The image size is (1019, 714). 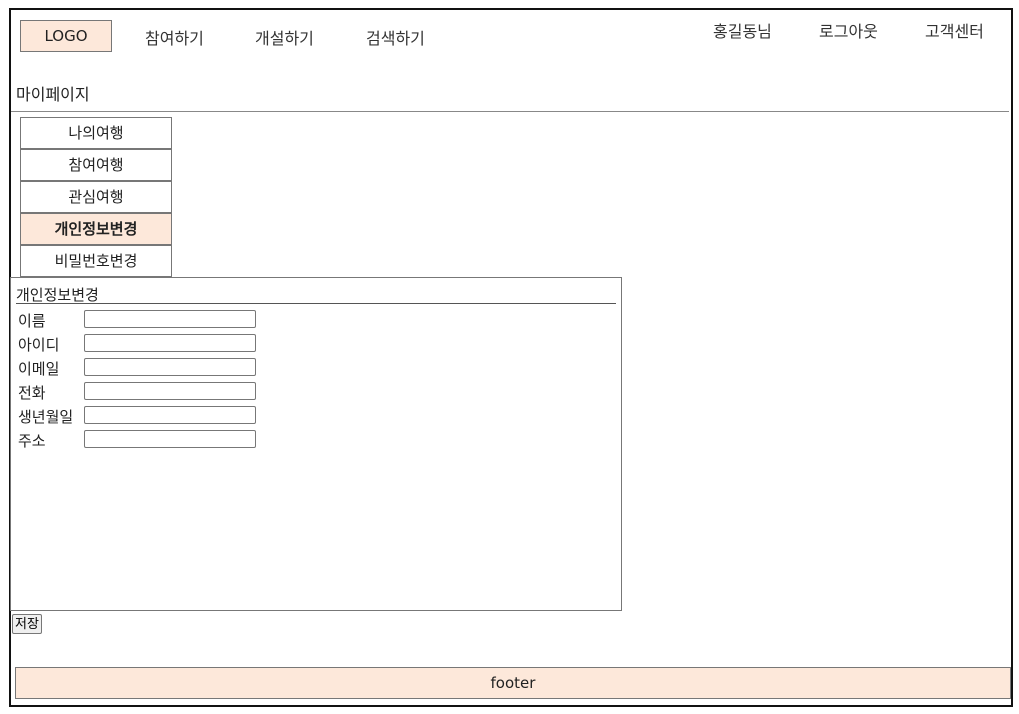 What do you see at coordinates (96, 165) in the screenshot?
I see `sidebar-item-joined-trips: 참여여행` at bounding box center [96, 165].